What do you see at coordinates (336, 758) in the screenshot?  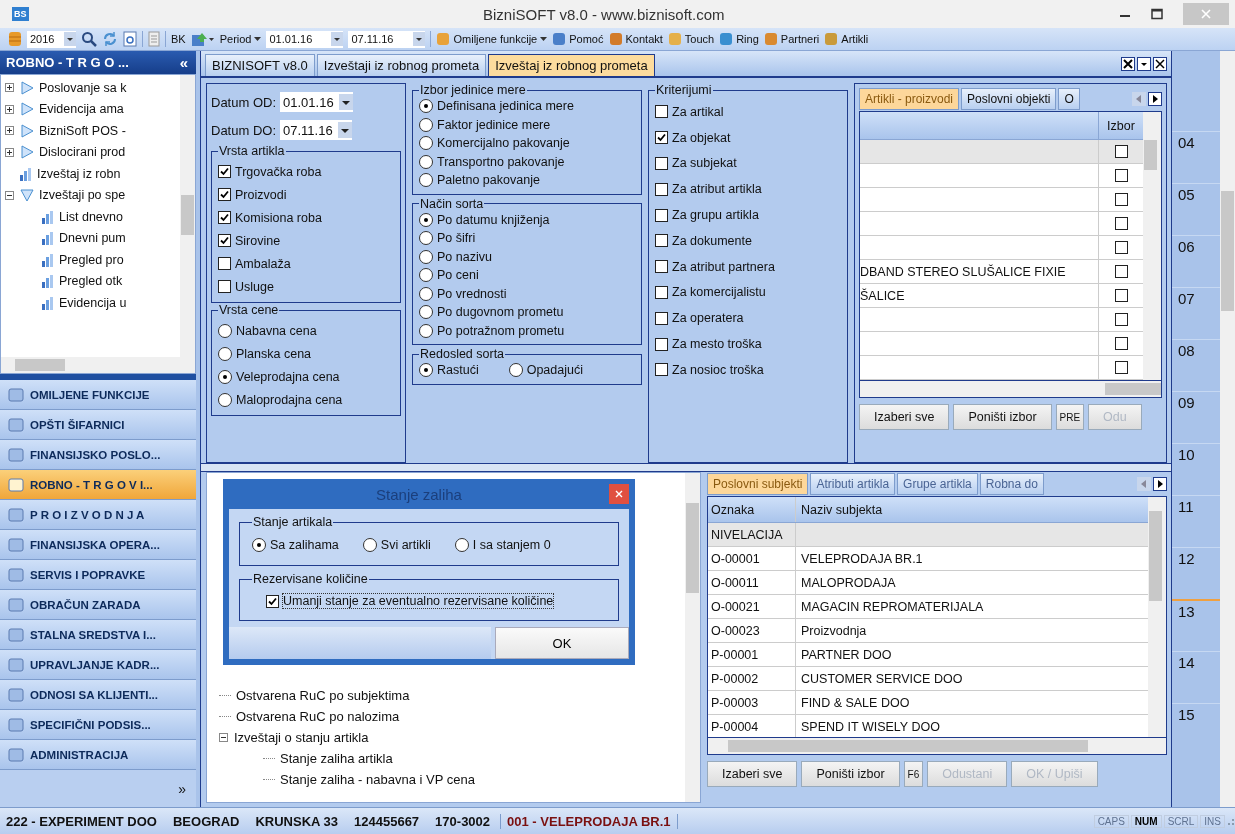 I see `tree-item: Stanje zaliha artikla` at bounding box center [336, 758].